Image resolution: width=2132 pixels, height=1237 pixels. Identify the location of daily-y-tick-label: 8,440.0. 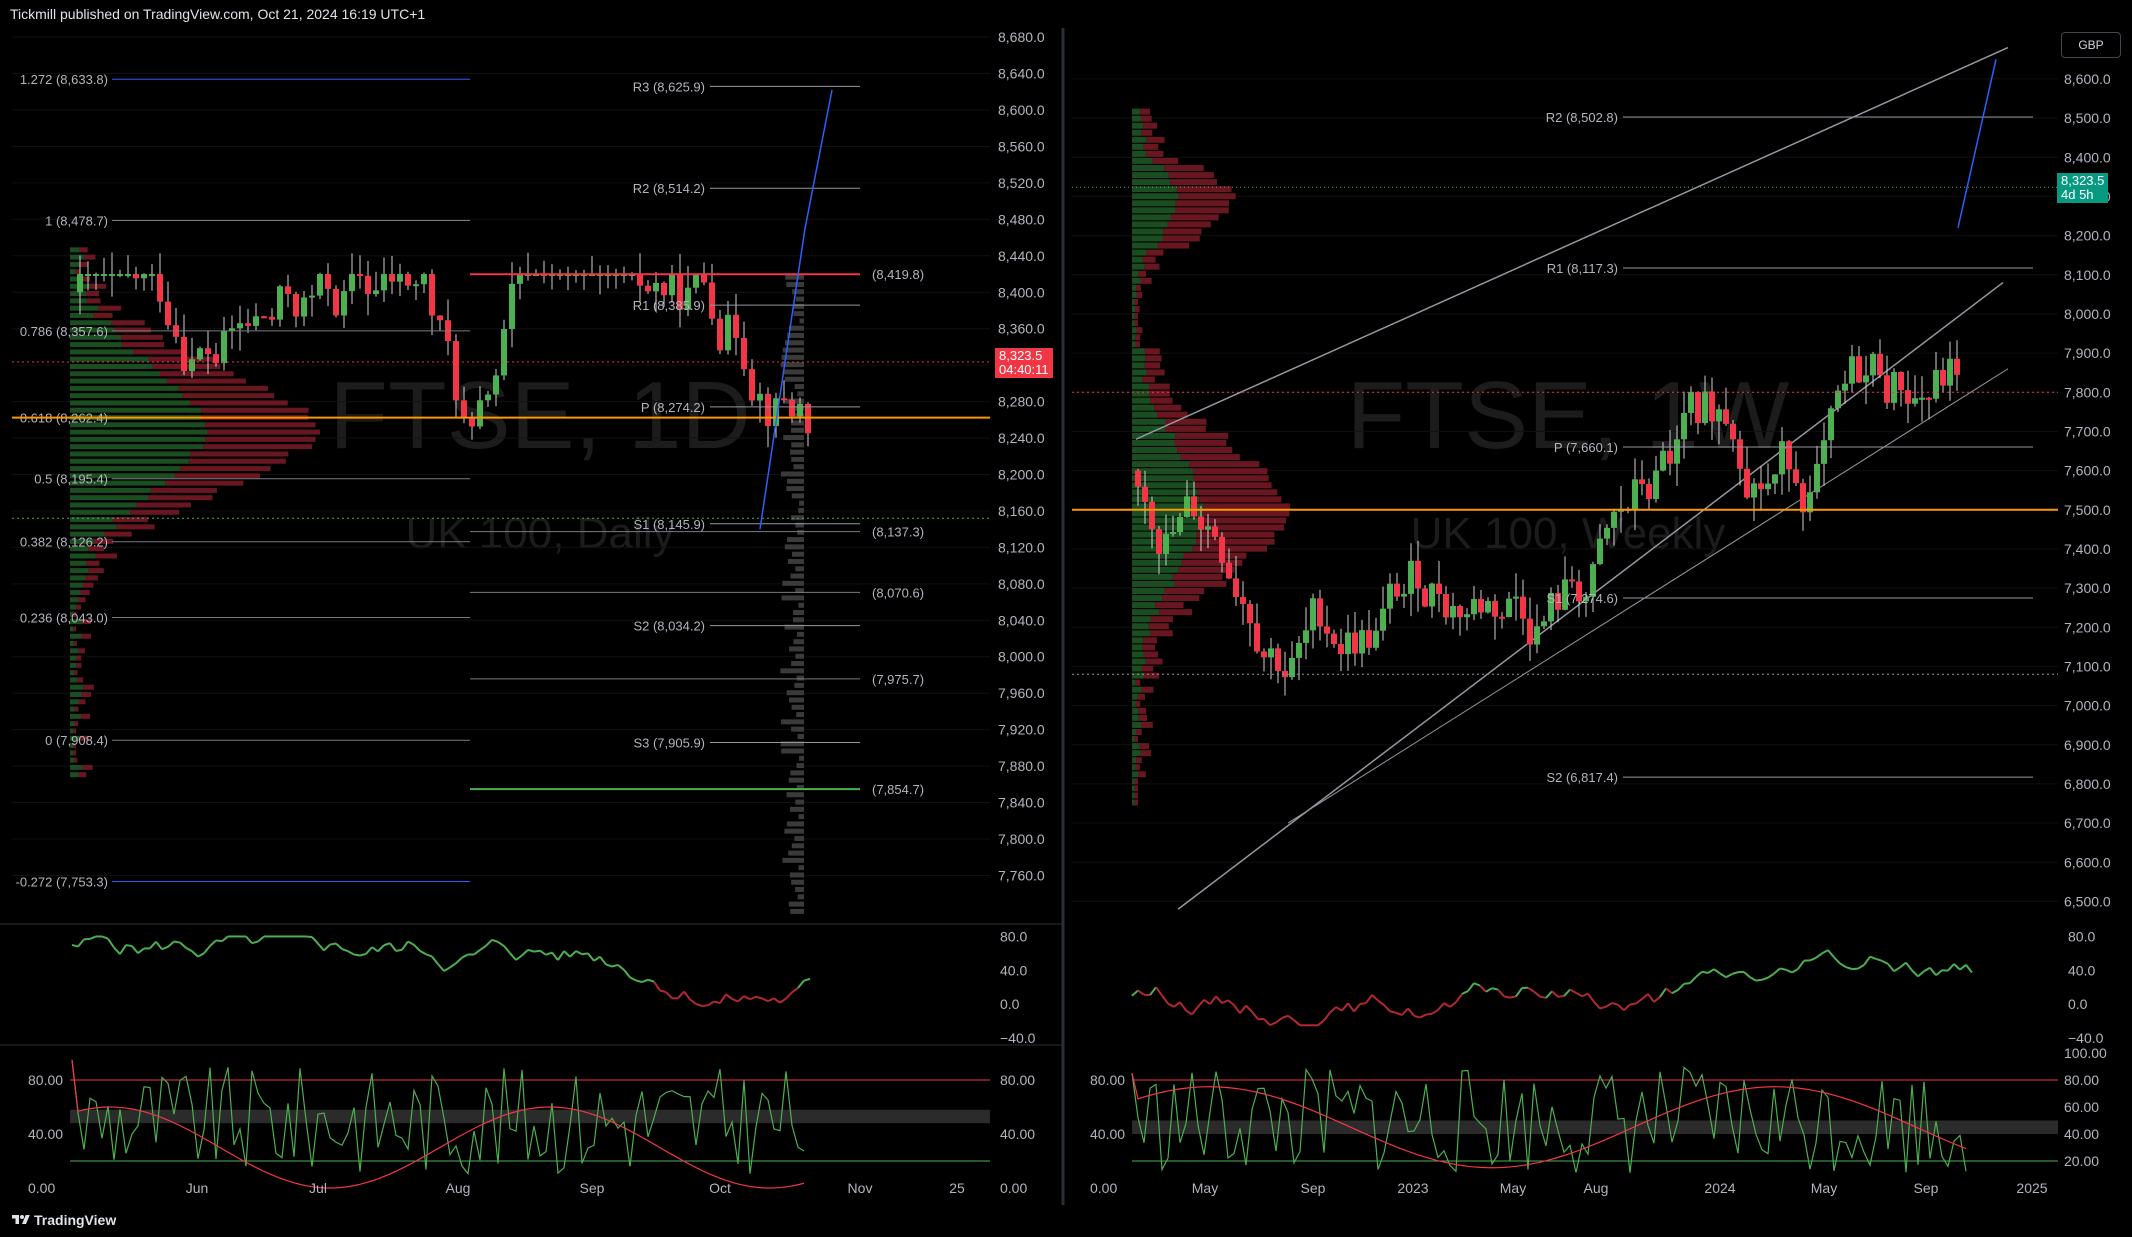
(1021, 256).